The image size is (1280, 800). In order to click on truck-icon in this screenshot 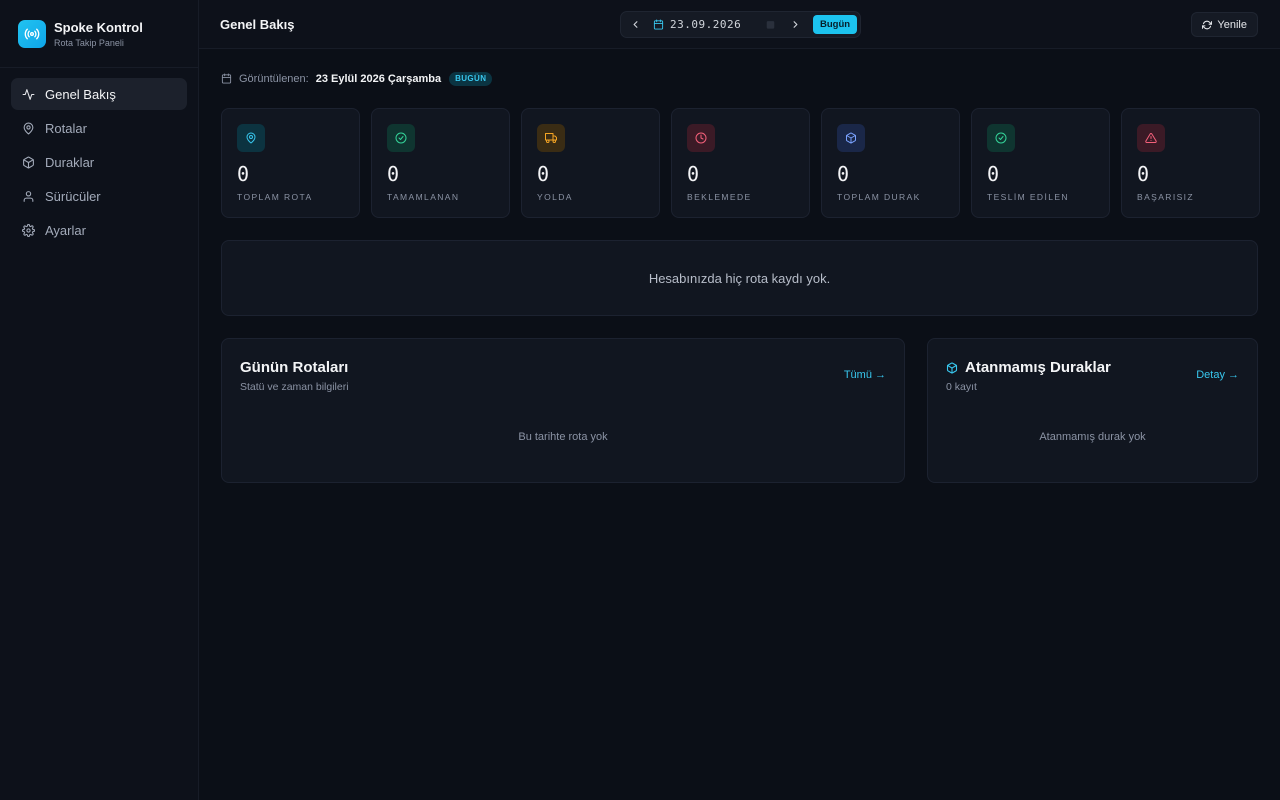, I will do `click(551, 138)`.